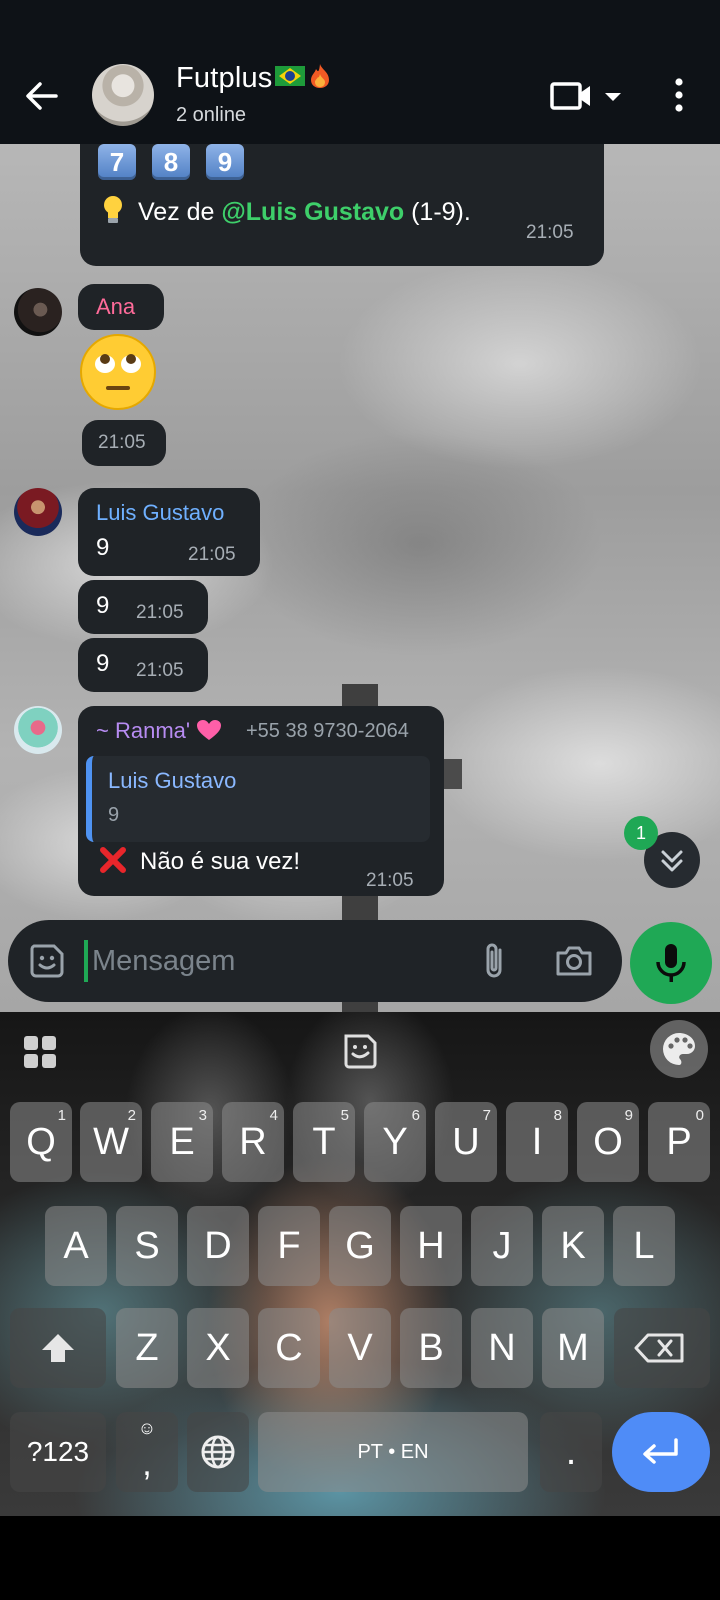 This screenshot has width=720, height=1600. Describe the element at coordinates (182, 1142) in the screenshot. I see `key-e: E3` at that location.